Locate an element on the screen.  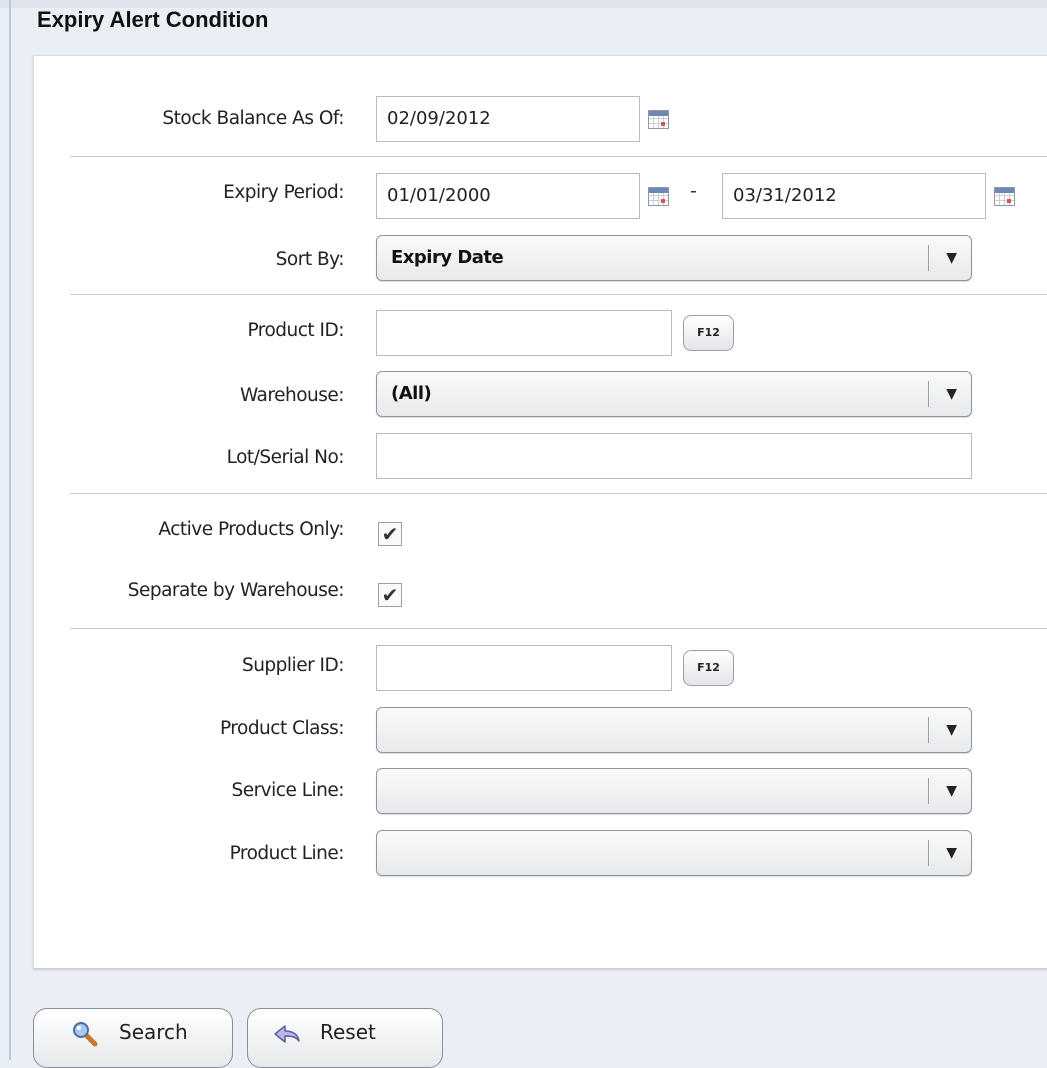
stock-balance-label: Stock Balance As Of: is located at coordinates (253, 118).